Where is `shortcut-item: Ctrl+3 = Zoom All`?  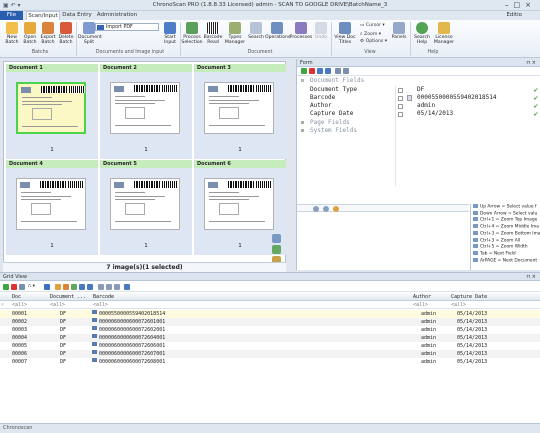
shortcut-item: Ctrl+3 = Zoom All is located at coordinates (506, 241).